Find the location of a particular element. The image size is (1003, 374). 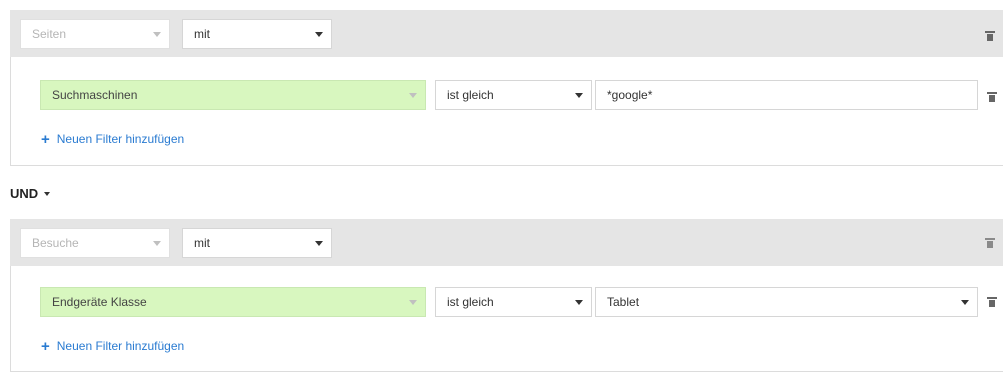

value-input: *google* is located at coordinates (786, 95).